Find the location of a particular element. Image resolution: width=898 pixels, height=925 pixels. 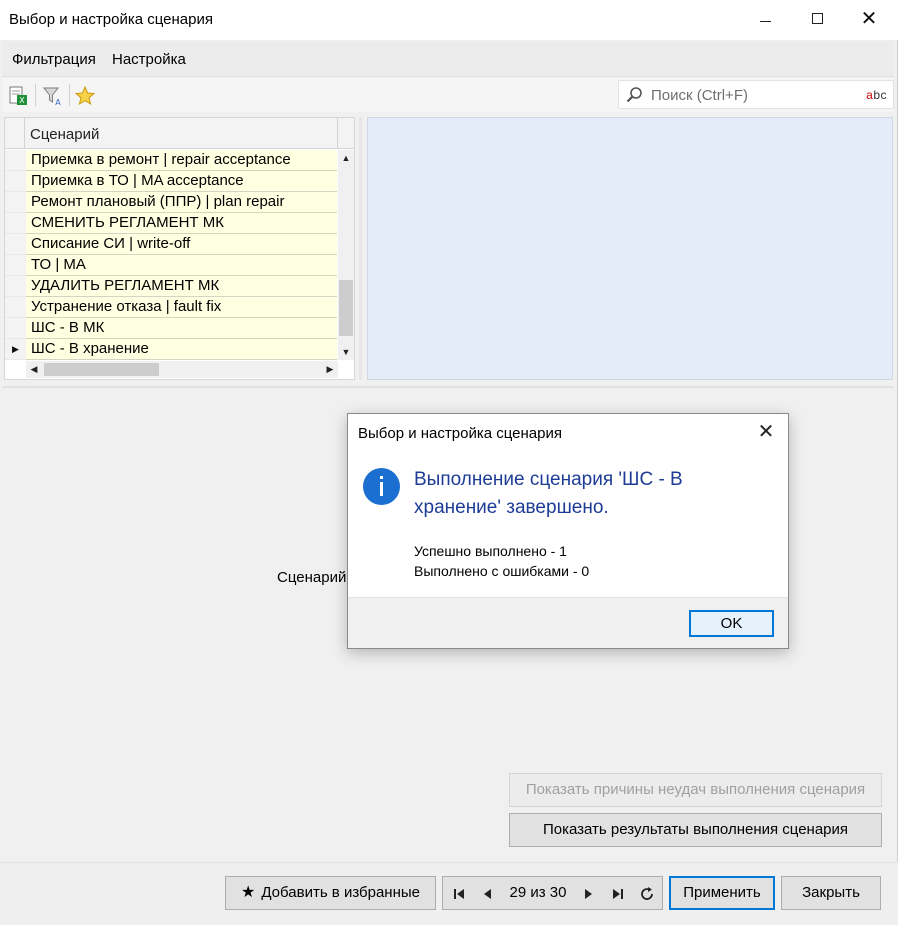

scroll-down-icon: ▼ is located at coordinates (346, 352).